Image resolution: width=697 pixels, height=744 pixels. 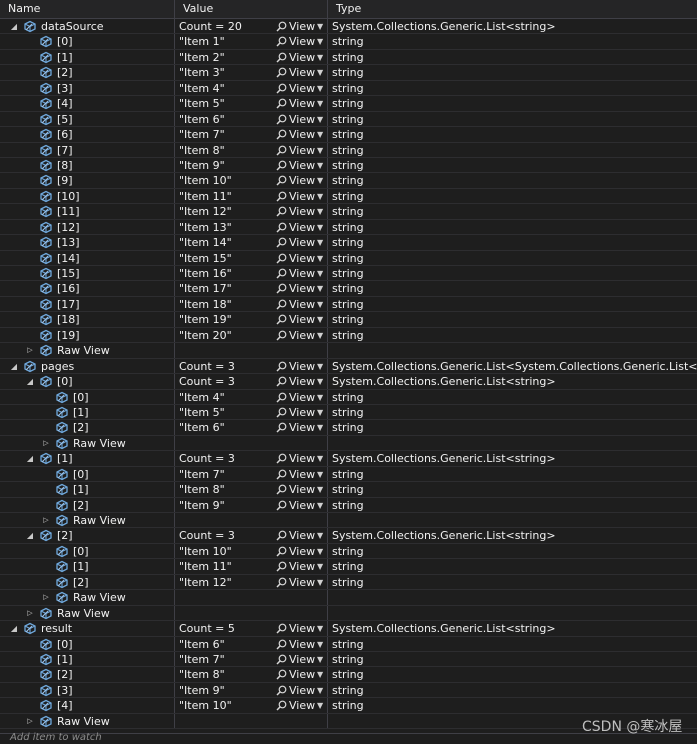 I want to click on watch-row: [5] "Item 6" View ▼ string, so click(x=348, y=119).